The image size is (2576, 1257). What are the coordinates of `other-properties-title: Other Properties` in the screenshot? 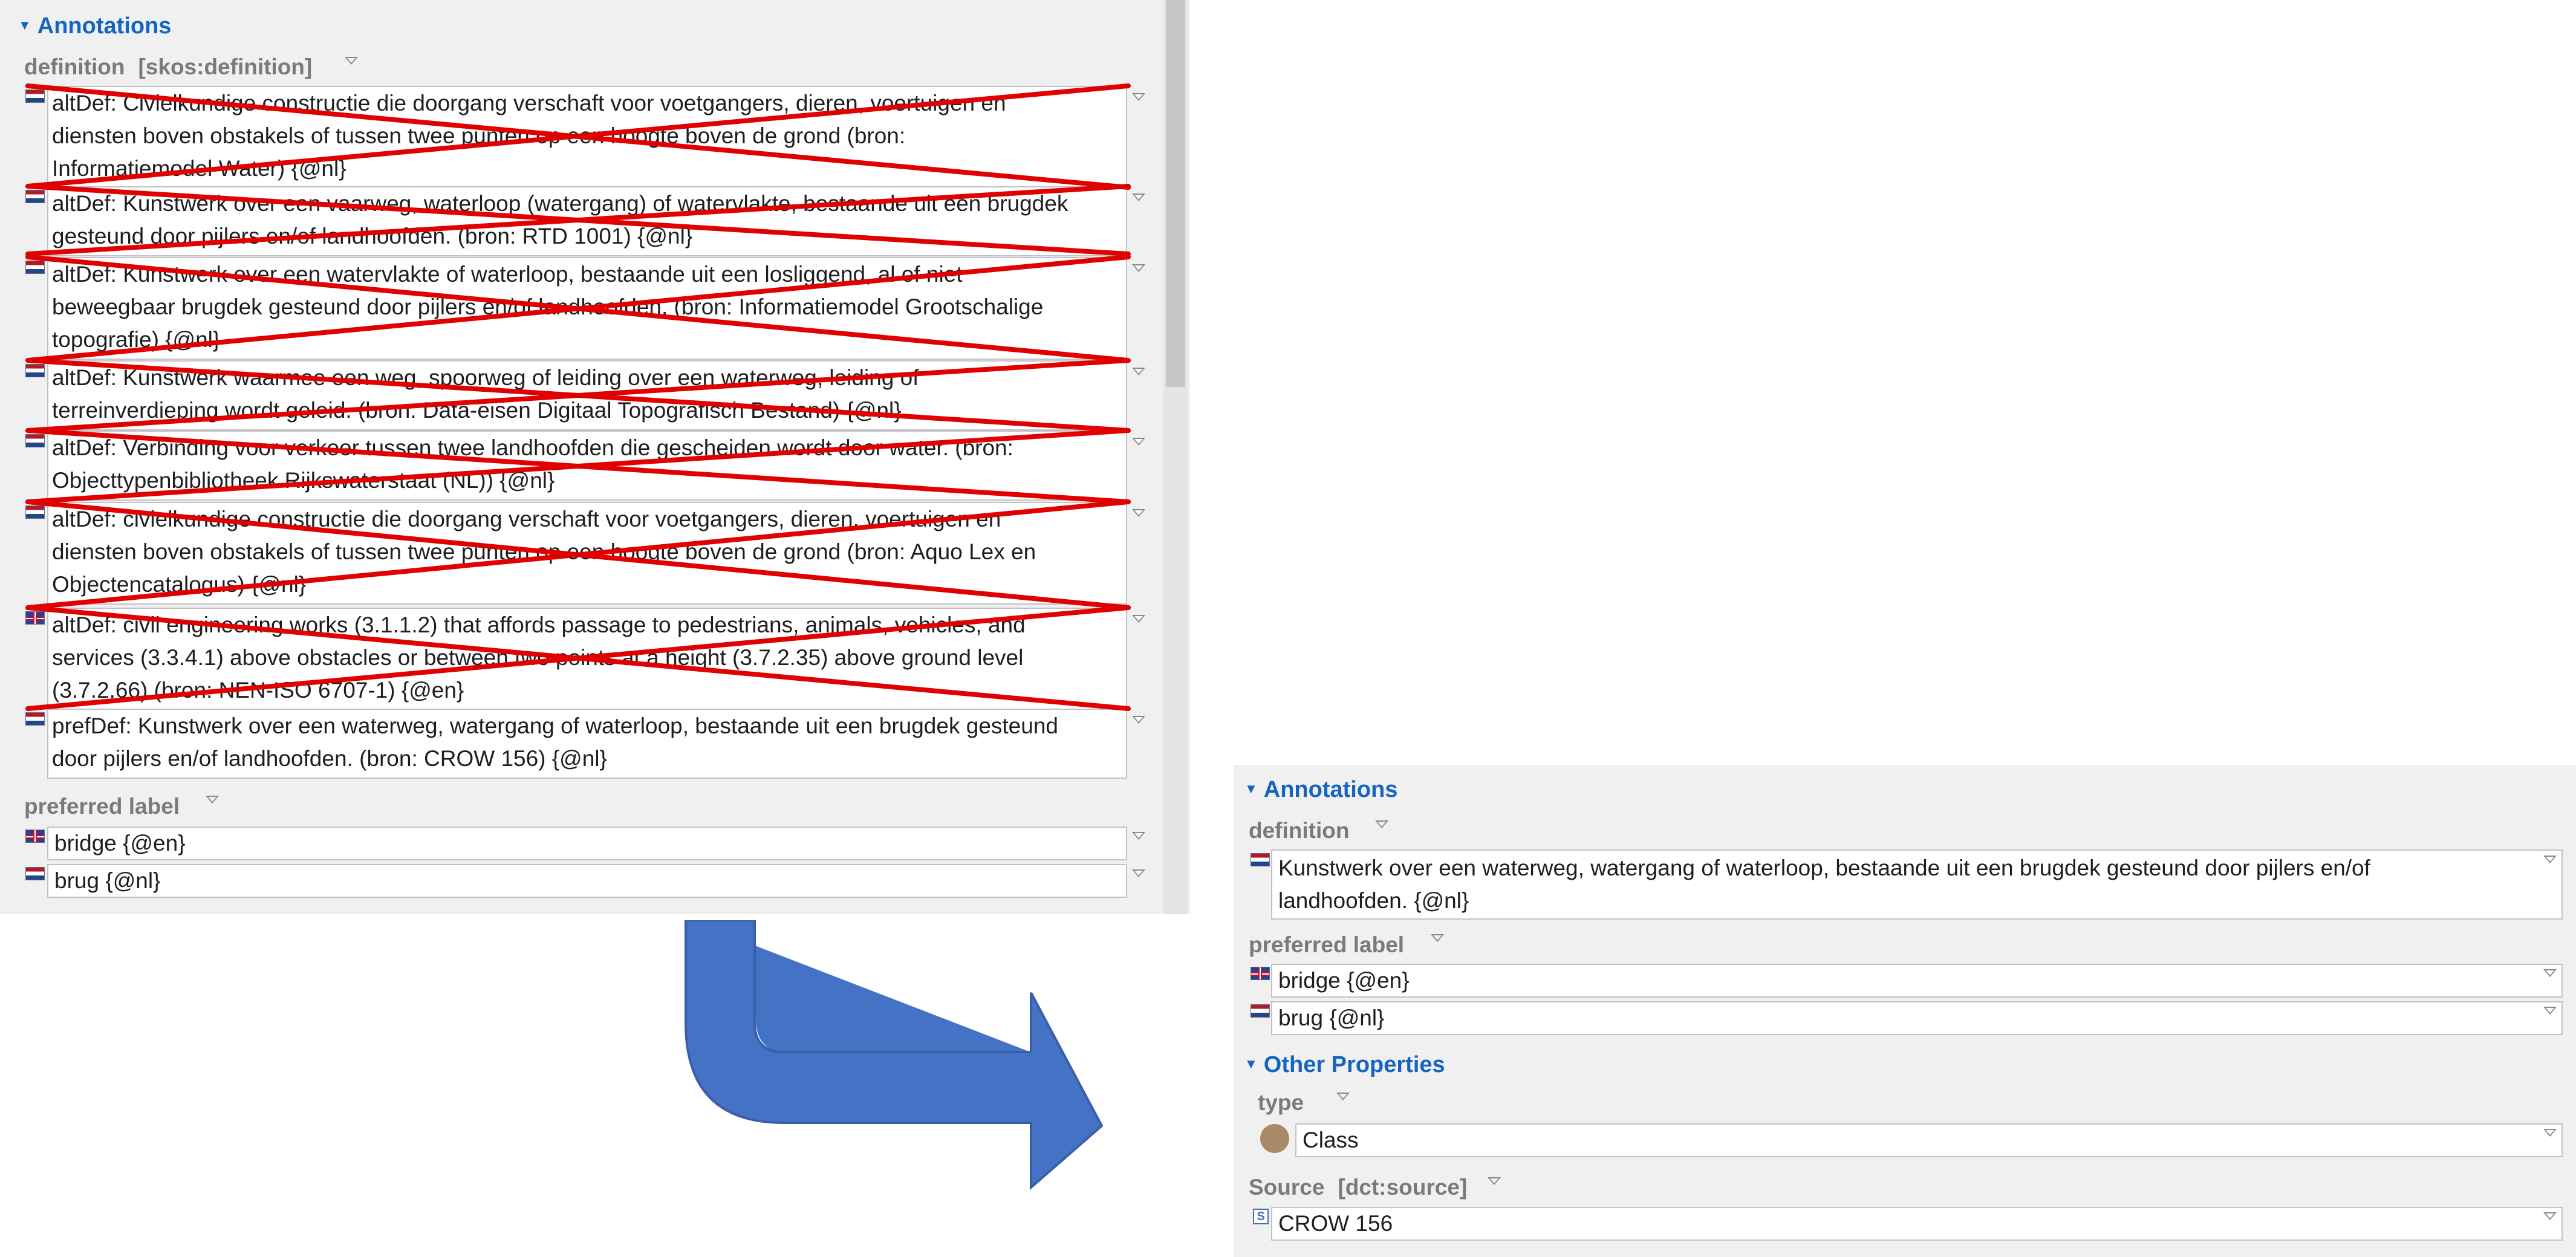 It's located at (1354, 1064).